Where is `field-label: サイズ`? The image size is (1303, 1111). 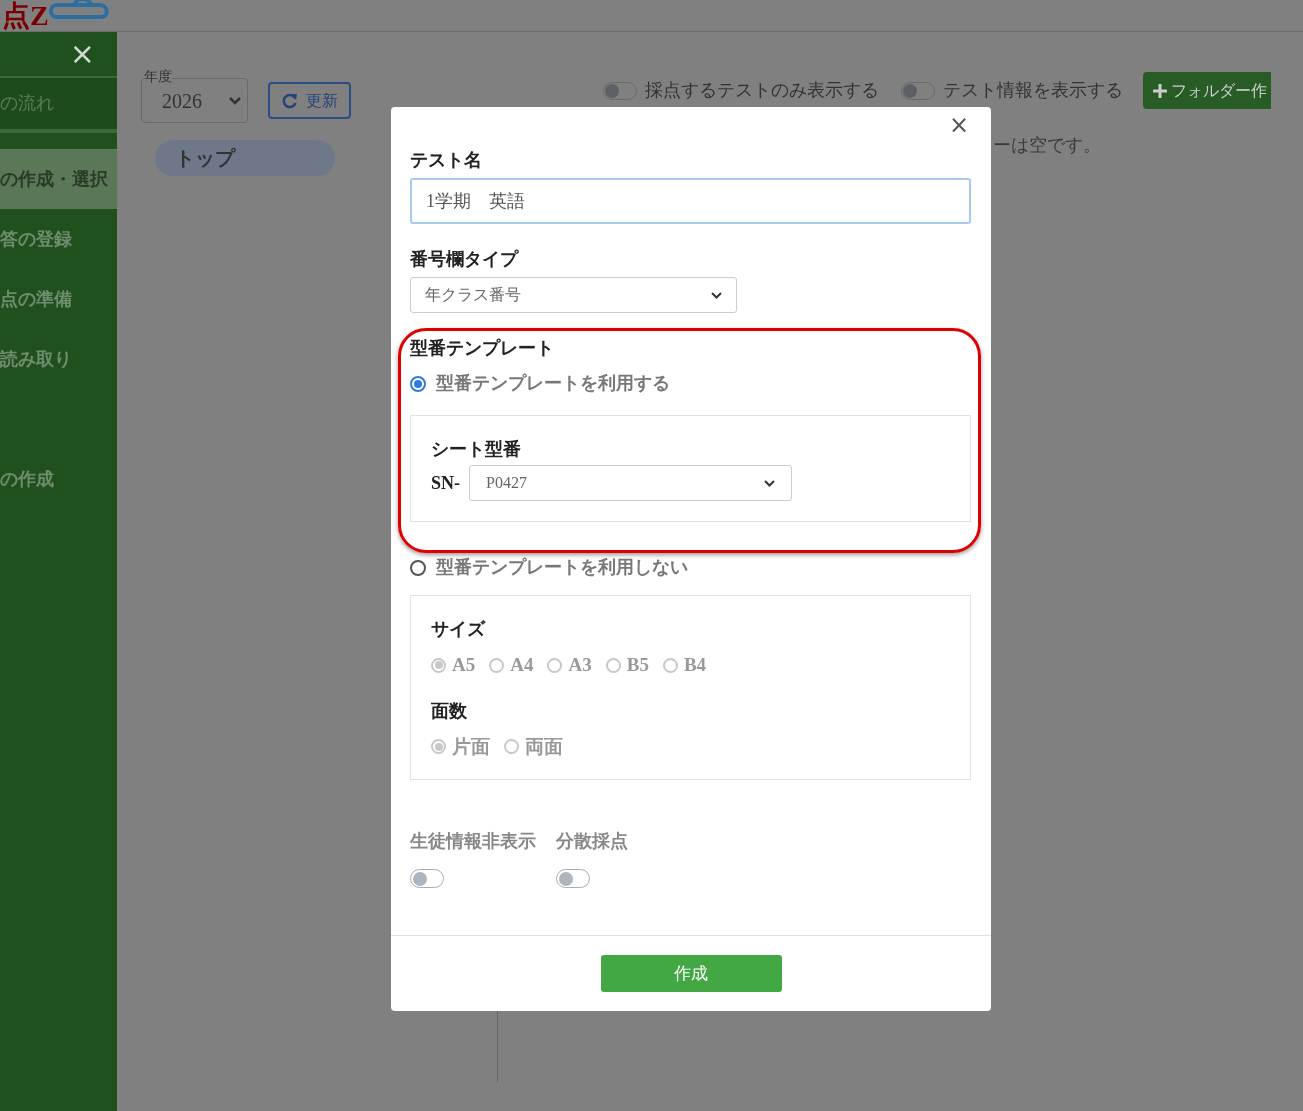 field-label: サイズ is located at coordinates (459, 629).